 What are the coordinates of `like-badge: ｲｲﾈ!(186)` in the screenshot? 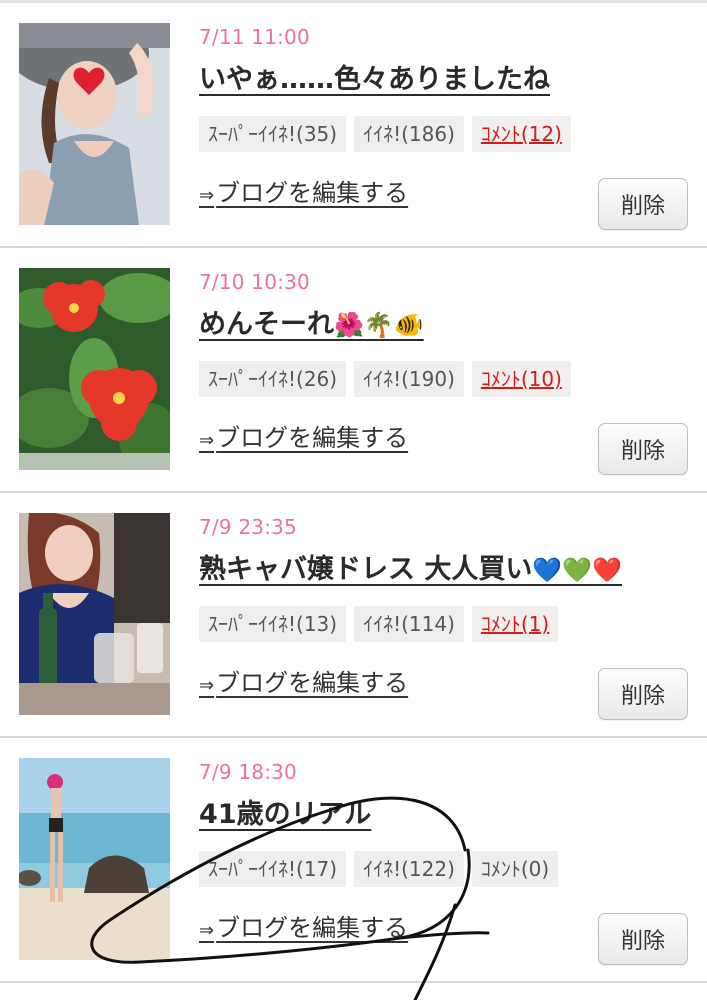 It's located at (409, 134).